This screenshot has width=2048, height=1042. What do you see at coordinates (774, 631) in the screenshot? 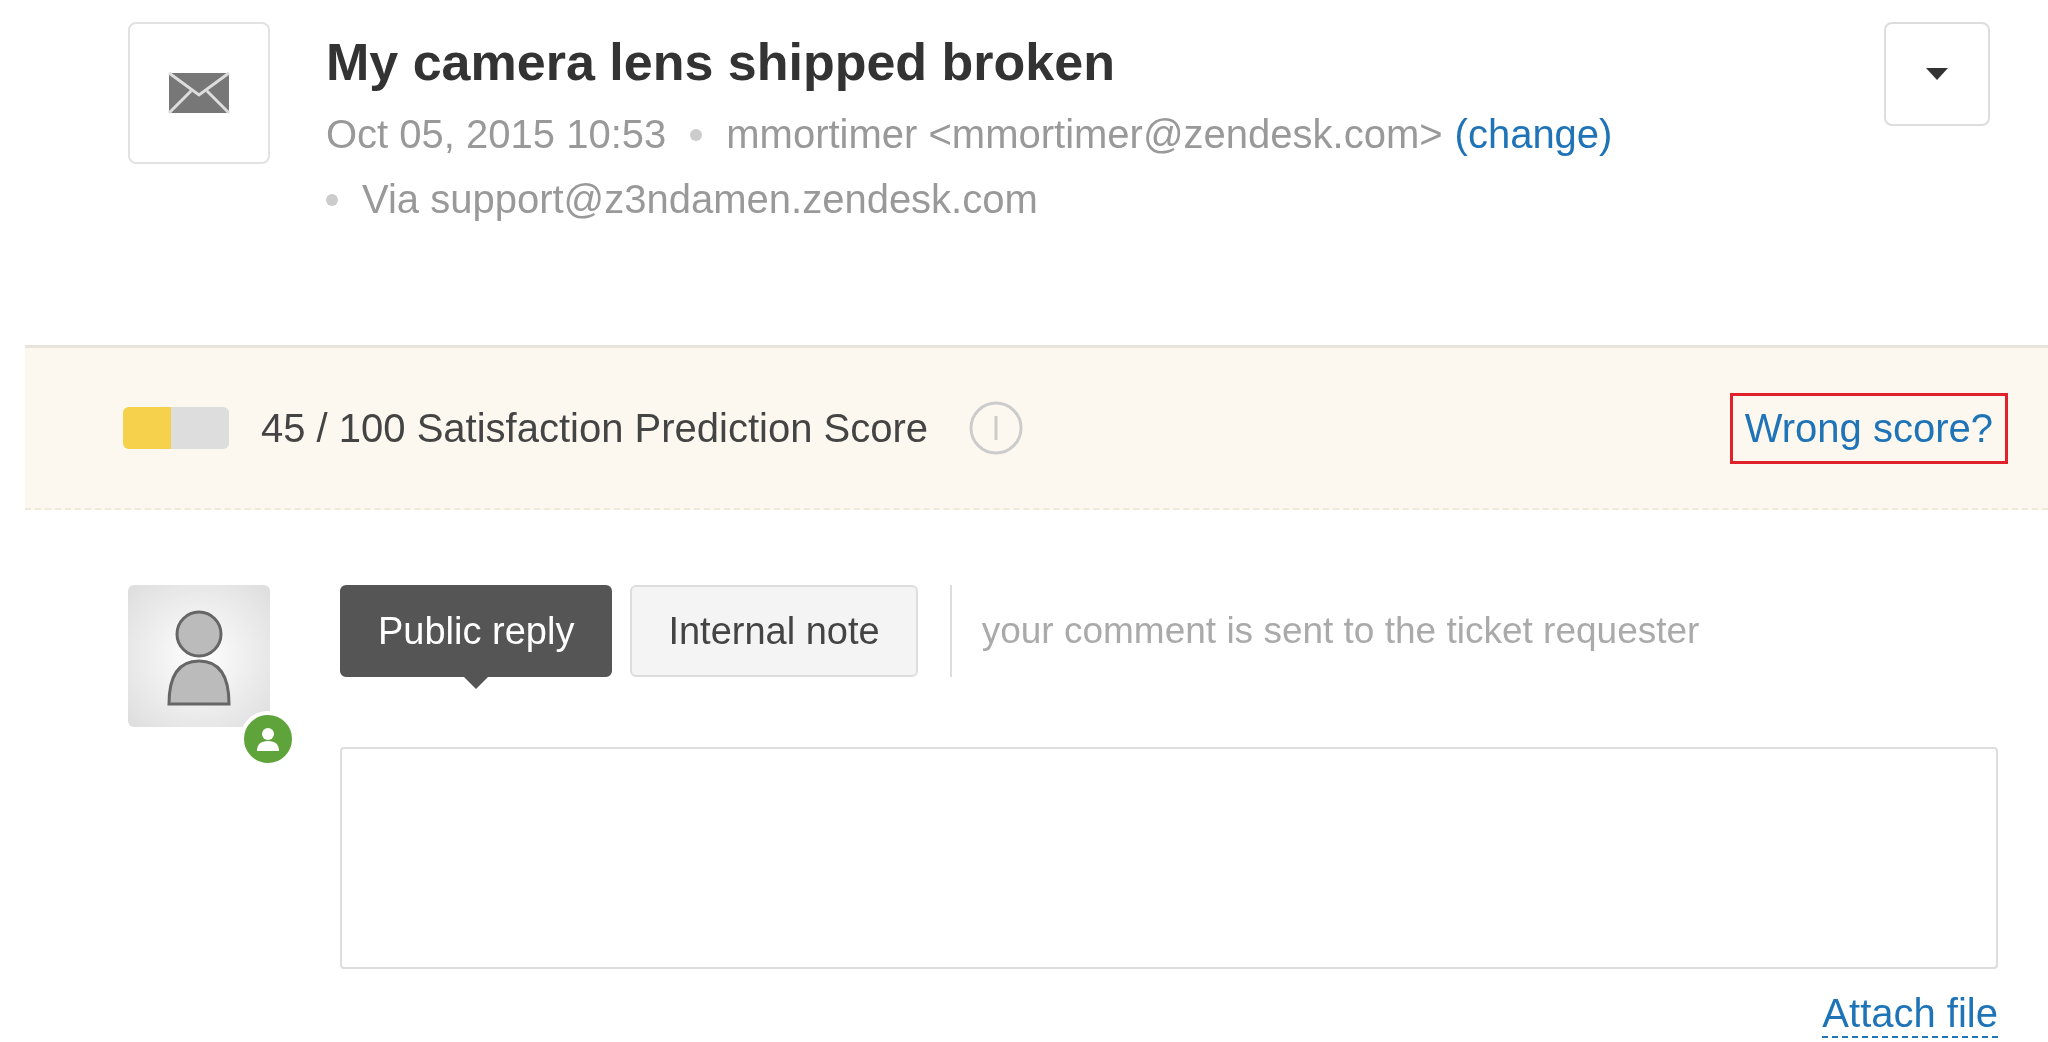
I see `reply-type-tab: Internal note` at bounding box center [774, 631].